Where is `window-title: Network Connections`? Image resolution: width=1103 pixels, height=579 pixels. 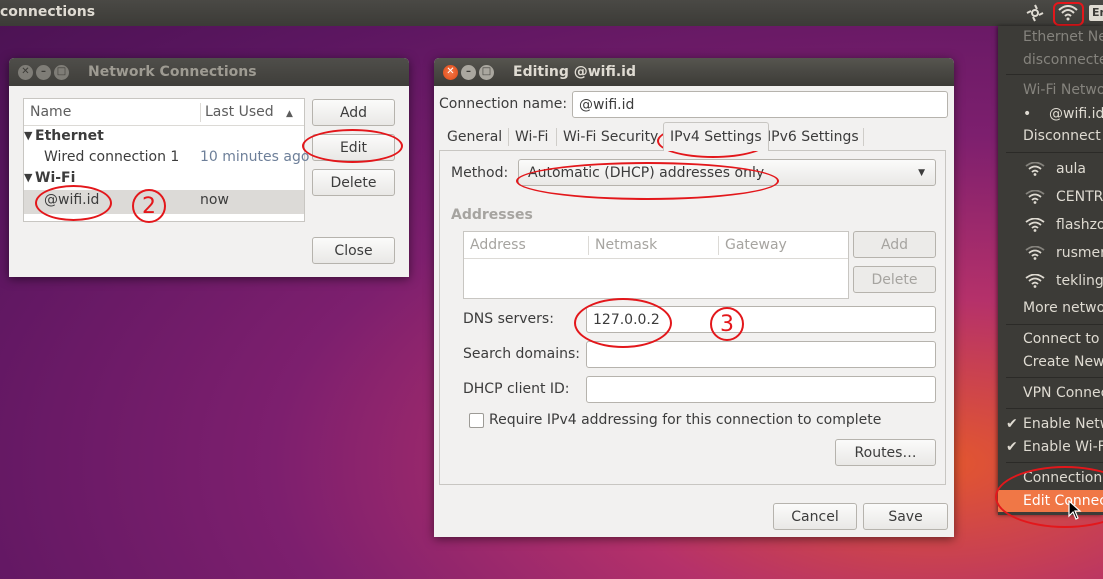 window-title: Network Connections is located at coordinates (172, 72).